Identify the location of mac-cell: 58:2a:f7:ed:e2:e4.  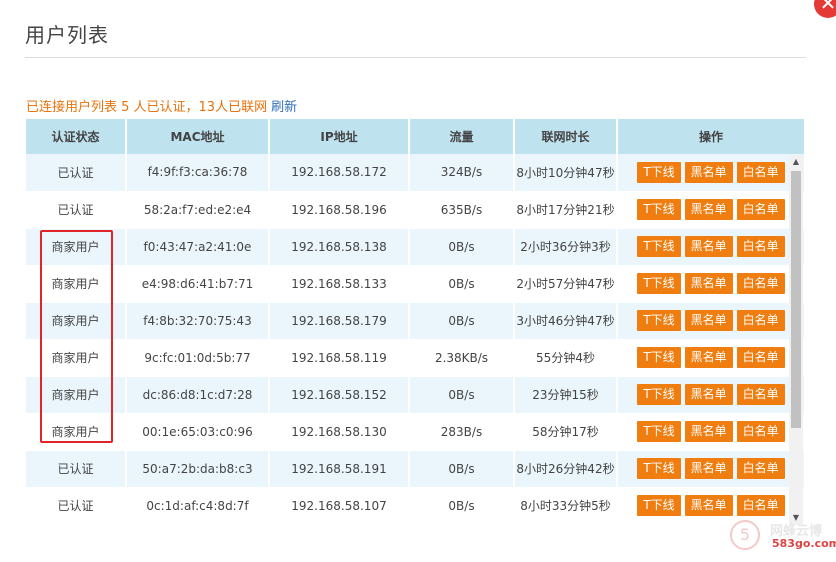
(198, 210).